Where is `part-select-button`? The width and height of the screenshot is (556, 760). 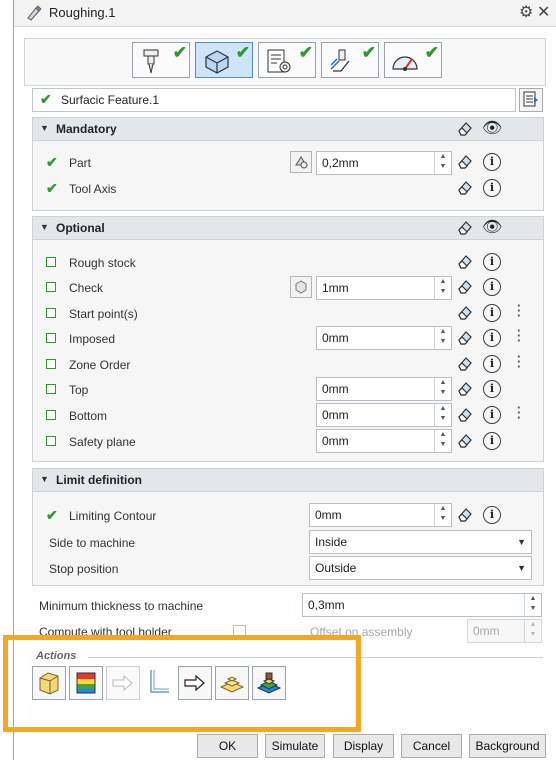
part-select-button is located at coordinates (301, 162).